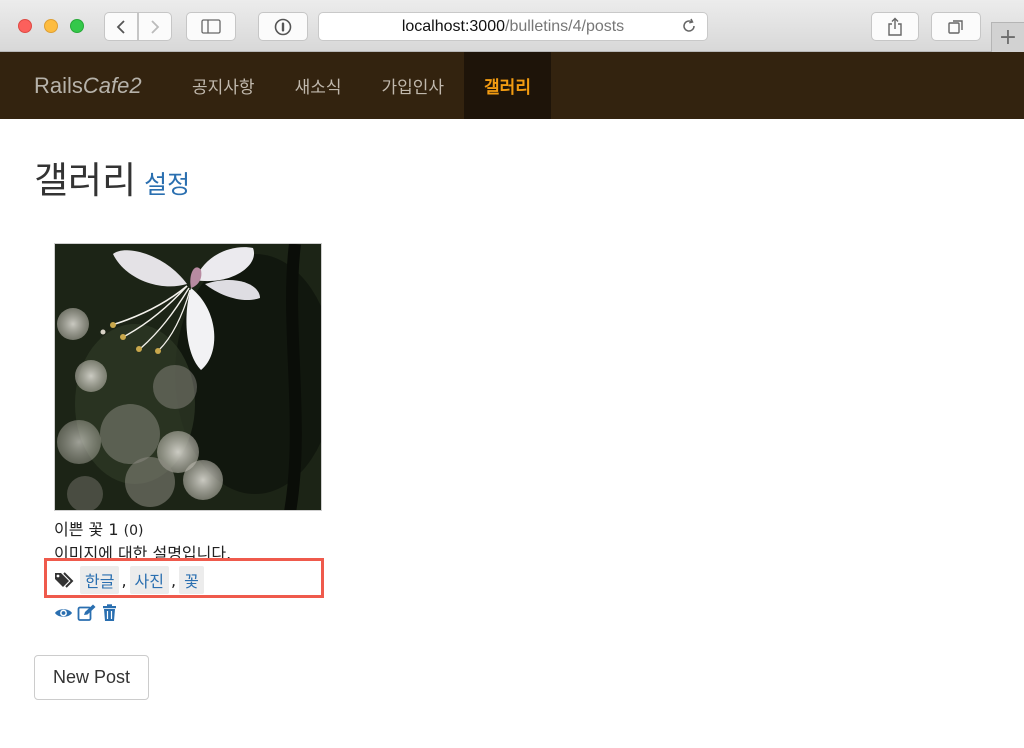 The image size is (1024, 748). What do you see at coordinates (223, 85) in the screenshot?
I see `nav-item-notices: 공지사항` at bounding box center [223, 85].